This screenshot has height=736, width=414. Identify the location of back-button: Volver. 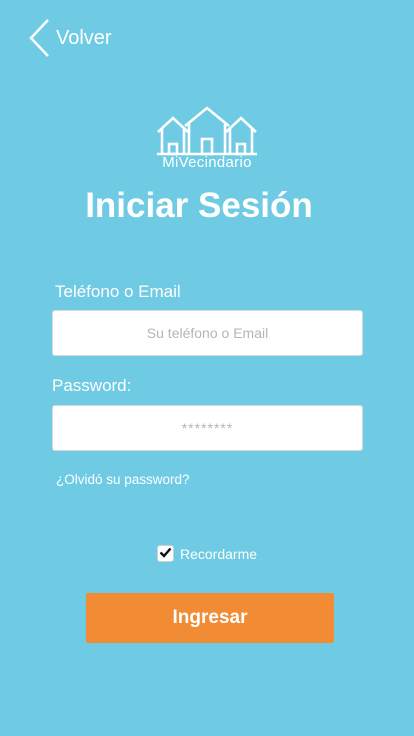
(70, 38).